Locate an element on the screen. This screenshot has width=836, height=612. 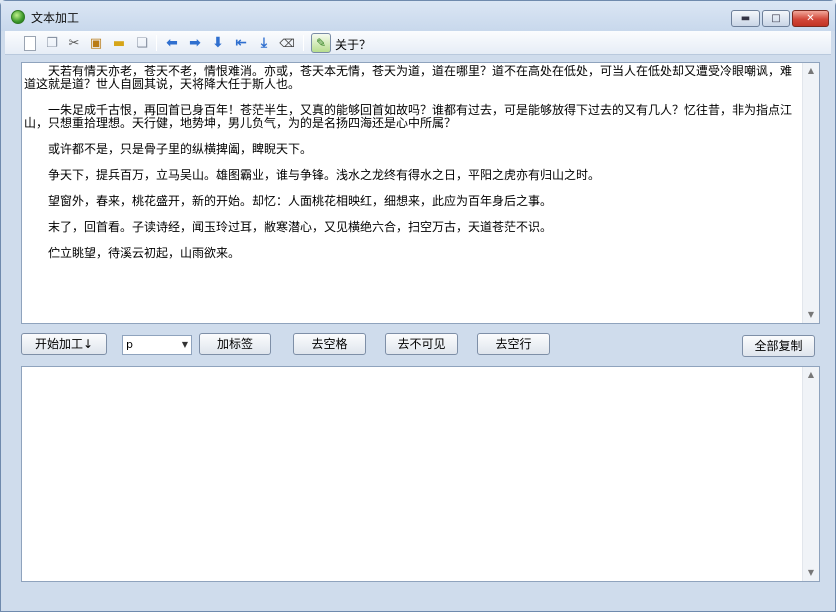
arrow-left-icon: ⬅ is located at coordinates (172, 43).